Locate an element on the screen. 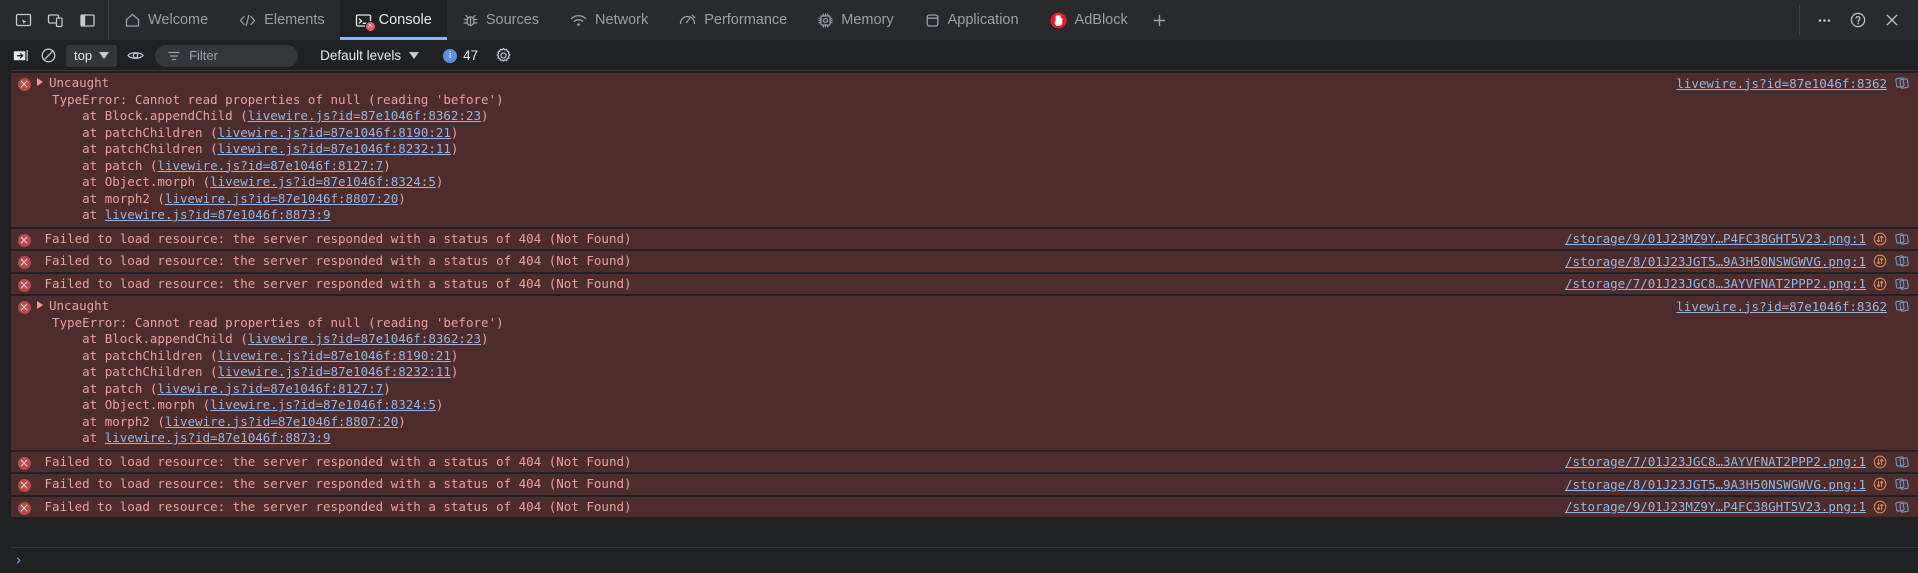 The height and width of the screenshot is (573, 1918). message-source-area: /storage/8/01J23JGT5…9A3H50NSWGWVG.png:1 is located at coordinates (1737, 484).